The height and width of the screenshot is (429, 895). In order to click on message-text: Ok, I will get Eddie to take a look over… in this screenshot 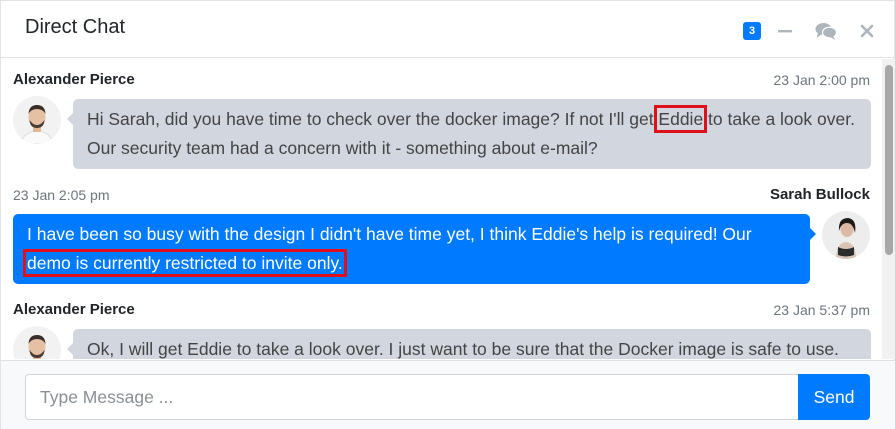, I will do `click(463, 349)`.